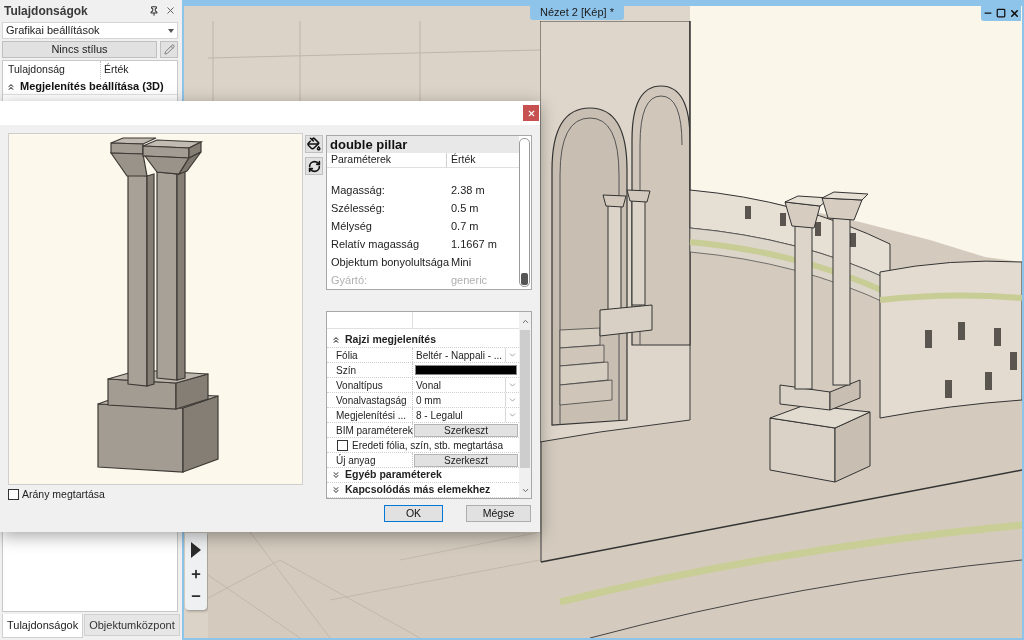 Image resolution: width=1024 pixels, height=640 pixels. What do you see at coordinates (92, 87) in the screenshot?
I see `group-title: Megjelenítés beállítása (3D)` at bounding box center [92, 87].